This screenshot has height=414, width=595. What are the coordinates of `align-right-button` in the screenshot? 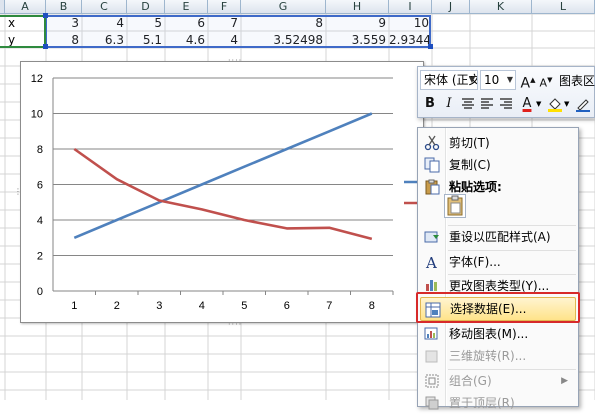 It's located at (506, 104).